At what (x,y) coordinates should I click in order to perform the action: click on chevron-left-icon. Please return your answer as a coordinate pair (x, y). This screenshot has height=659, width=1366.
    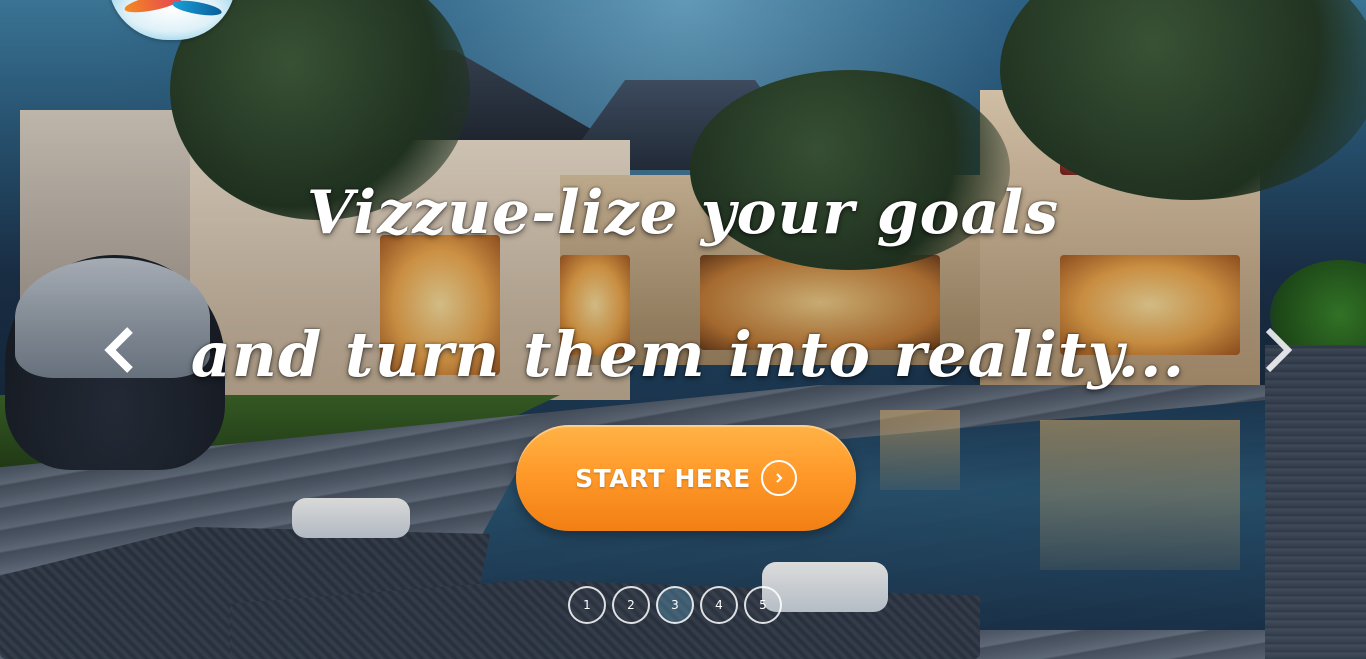
    Looking at the image, I should click on (118, 350).